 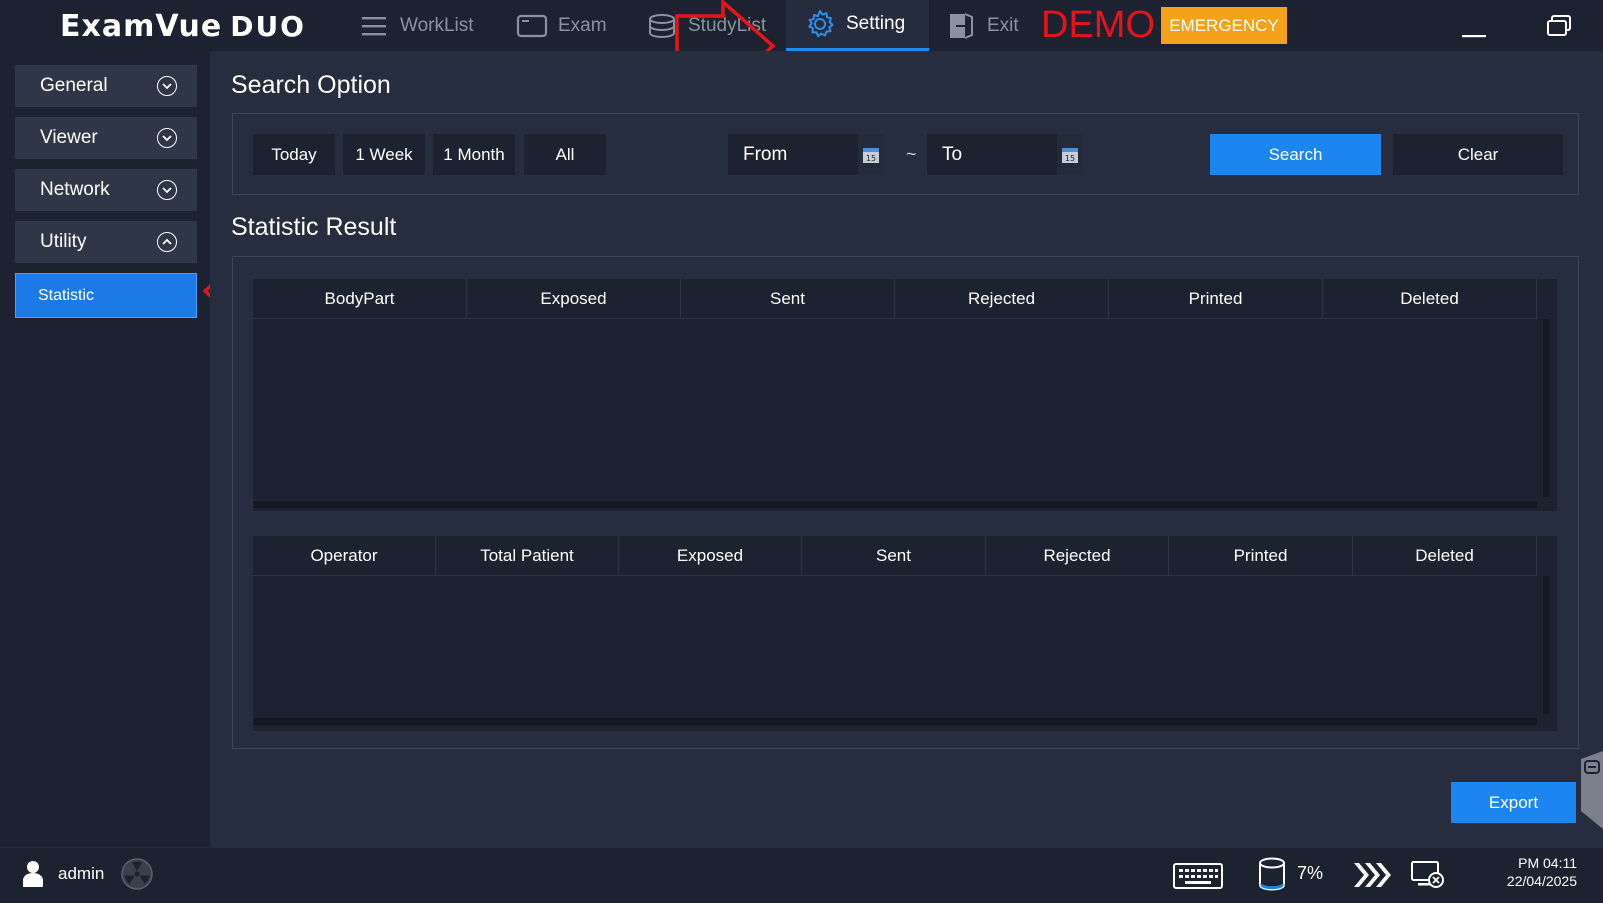 What do you see at coordinates (137, 874) in the screenshot?
I see `radiation-icon` at bounding box center [137, 874].